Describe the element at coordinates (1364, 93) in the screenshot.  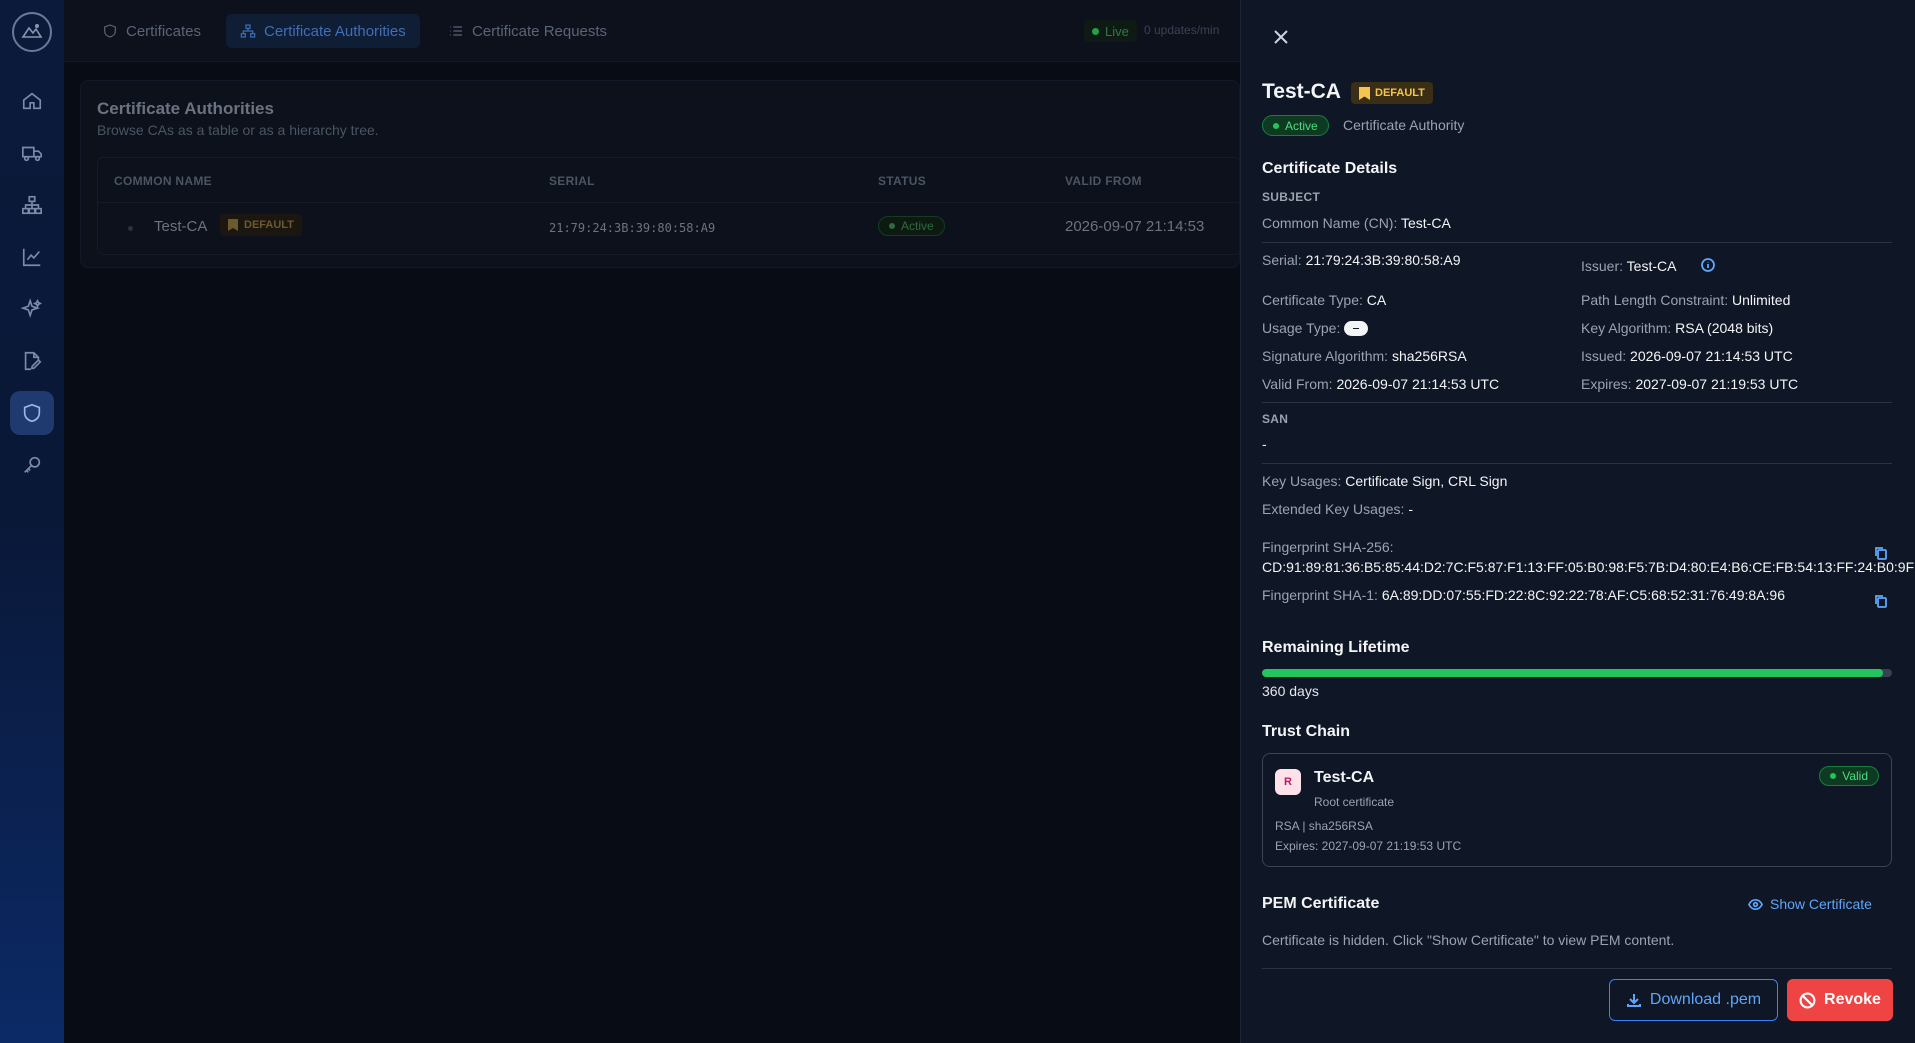
I see `bookmark-icon` at that location.